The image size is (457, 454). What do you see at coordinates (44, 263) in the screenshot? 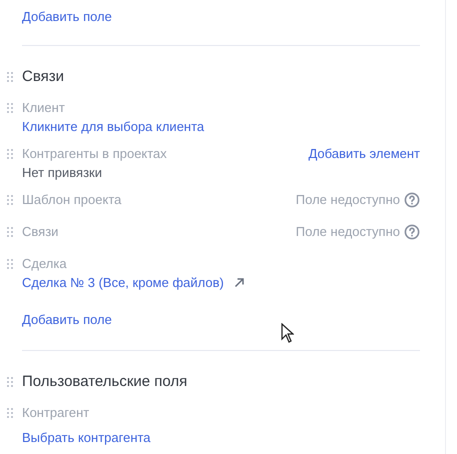
I see `field-label: Сделка` at bounding box center [44, 263].